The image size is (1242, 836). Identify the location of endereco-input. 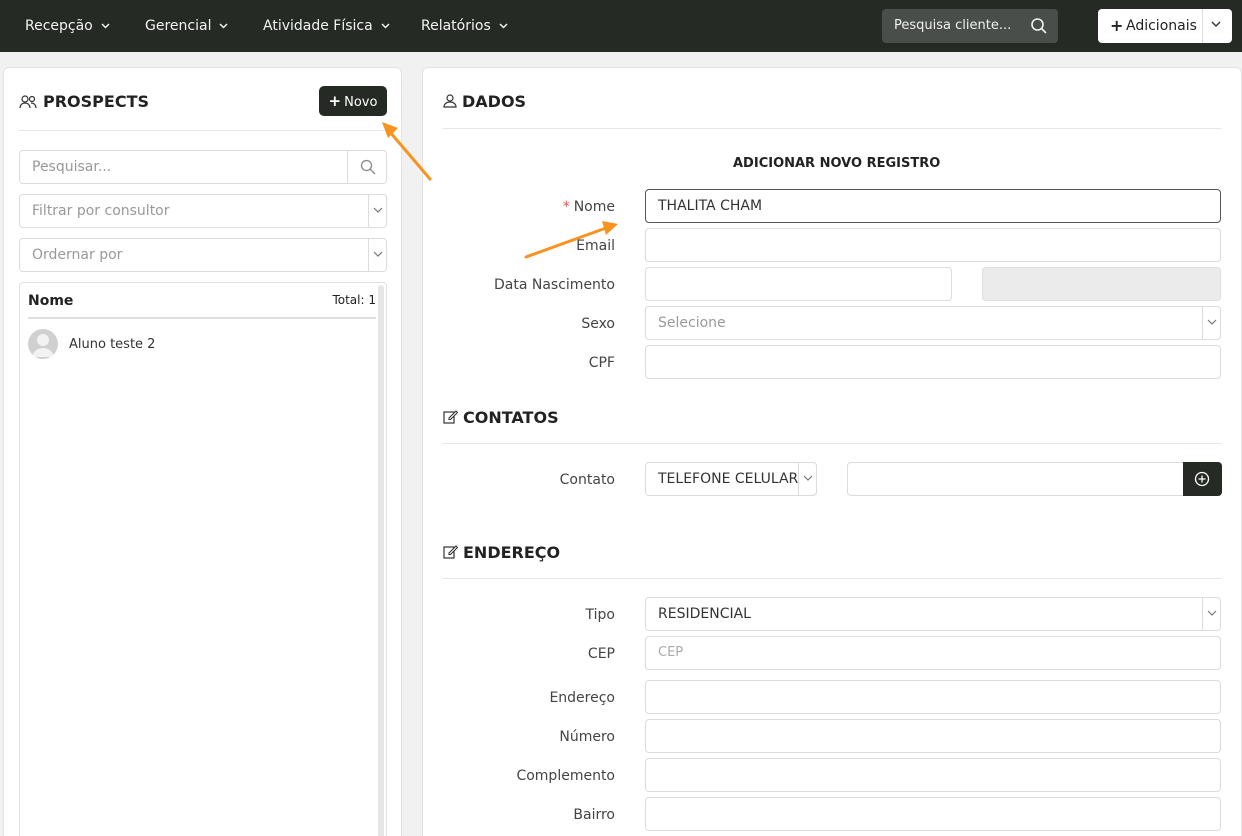
(933, 697).